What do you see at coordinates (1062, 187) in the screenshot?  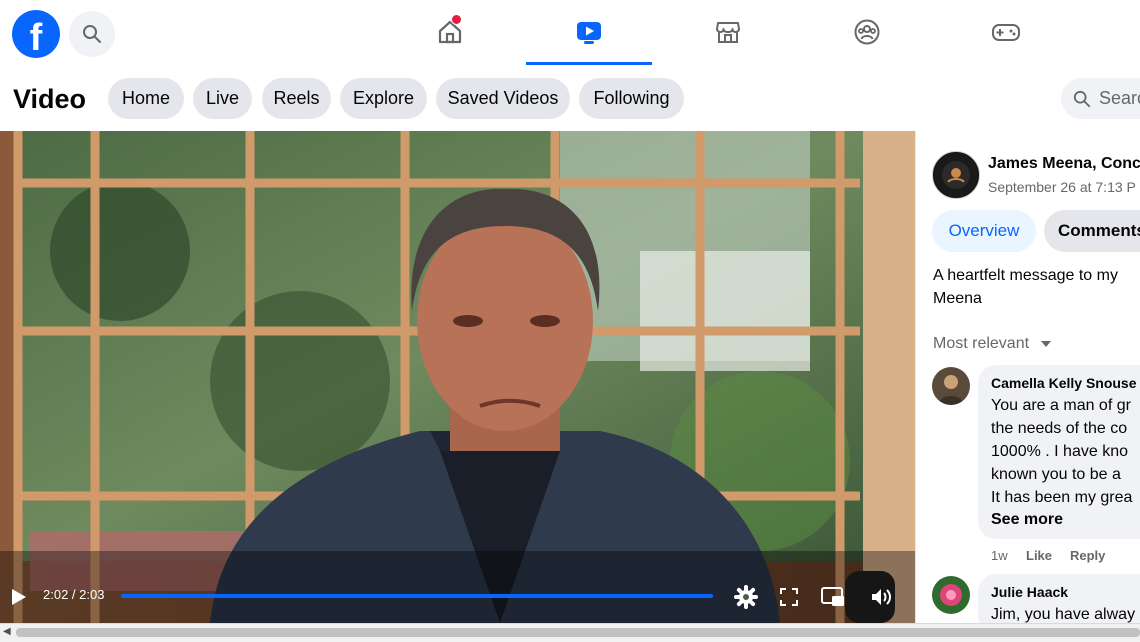 I see `post-date: September 26 at 7:13 P` at bounding box center [1062, 187].